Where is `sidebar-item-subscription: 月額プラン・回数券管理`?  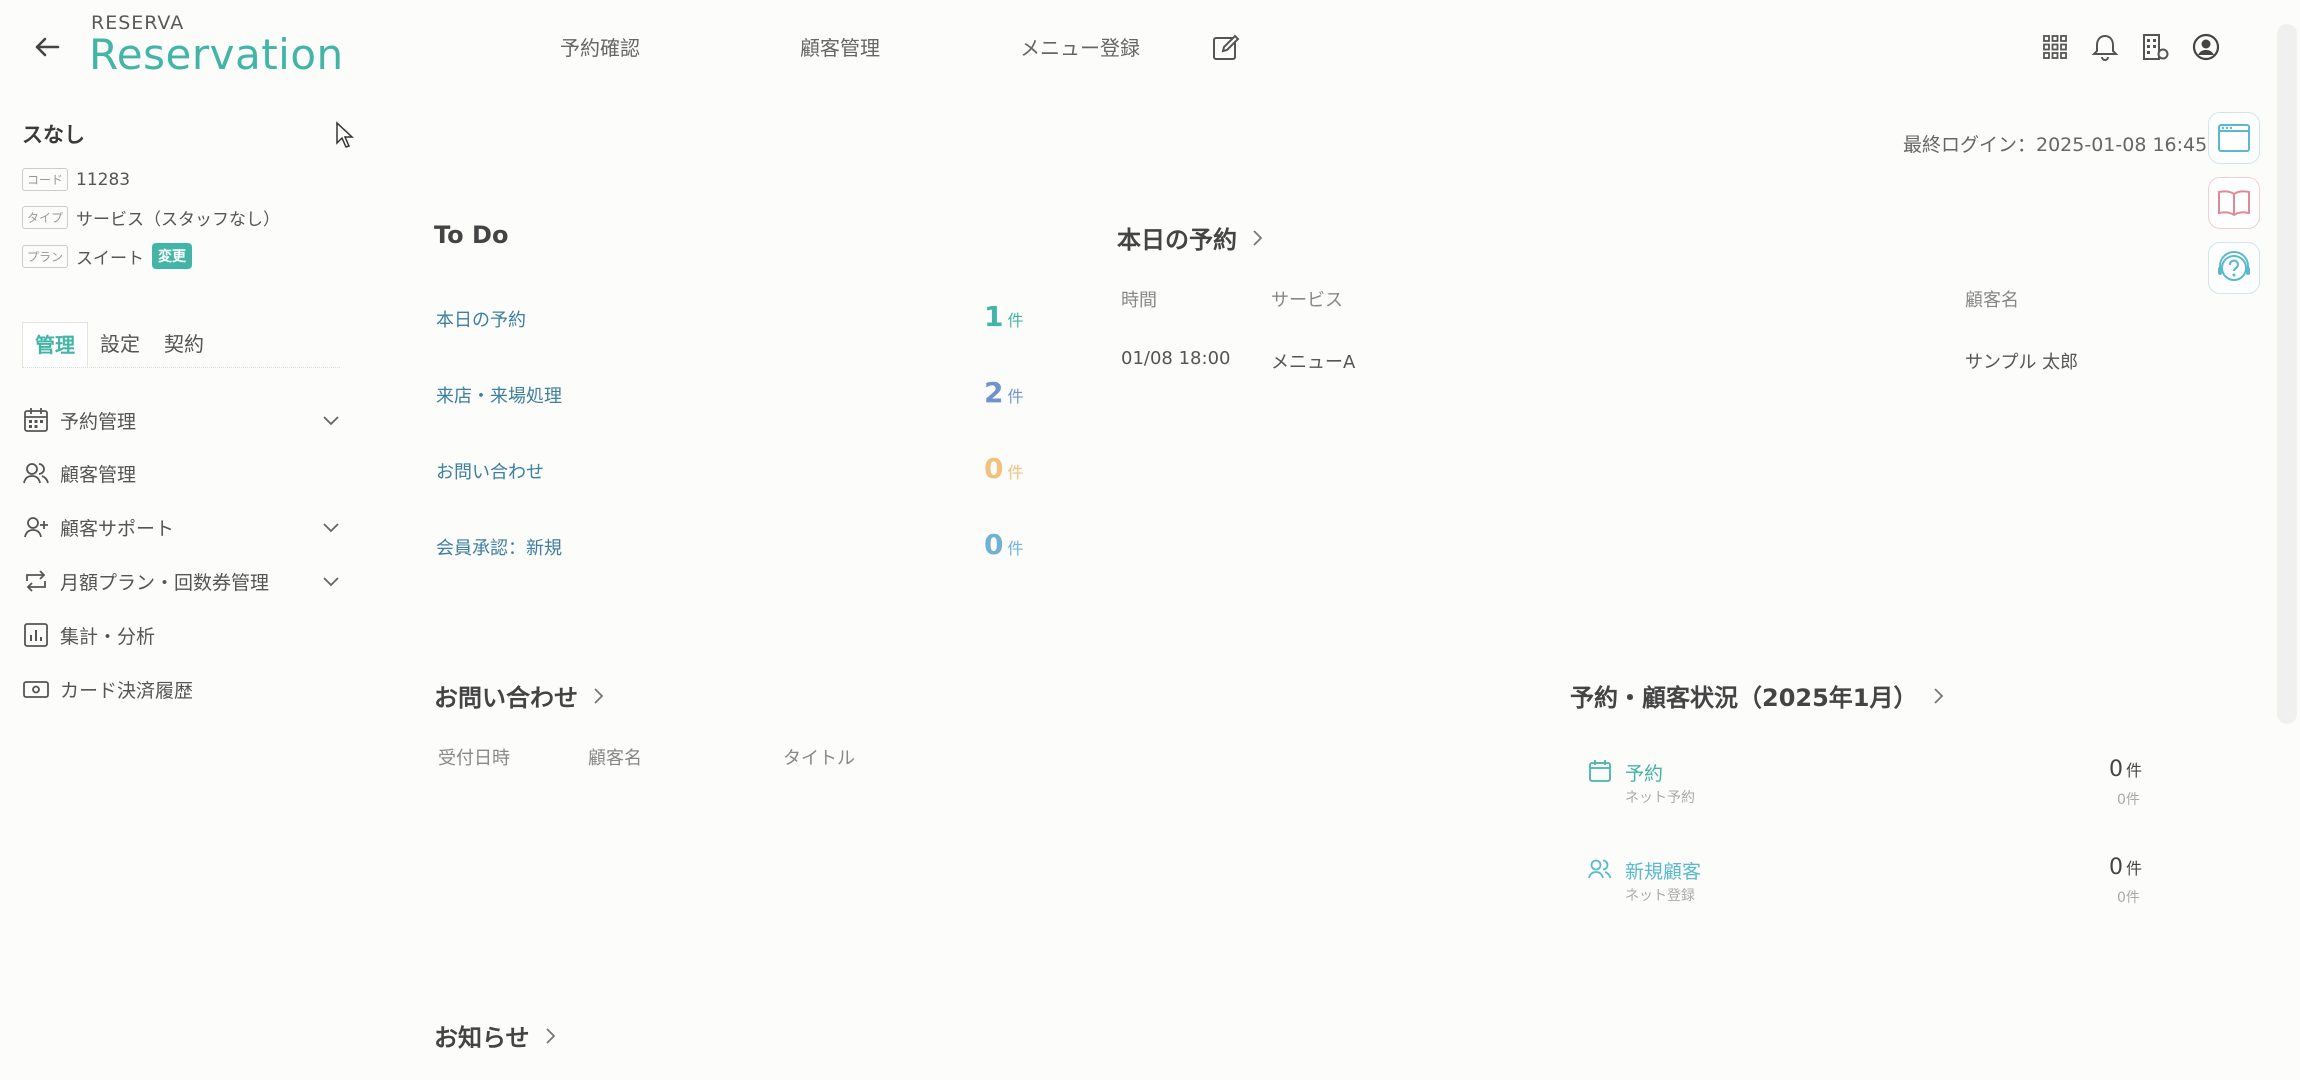 sidebar-item-subscription: 月額プラン・回数券管理 is located at coordinates (182, 581).